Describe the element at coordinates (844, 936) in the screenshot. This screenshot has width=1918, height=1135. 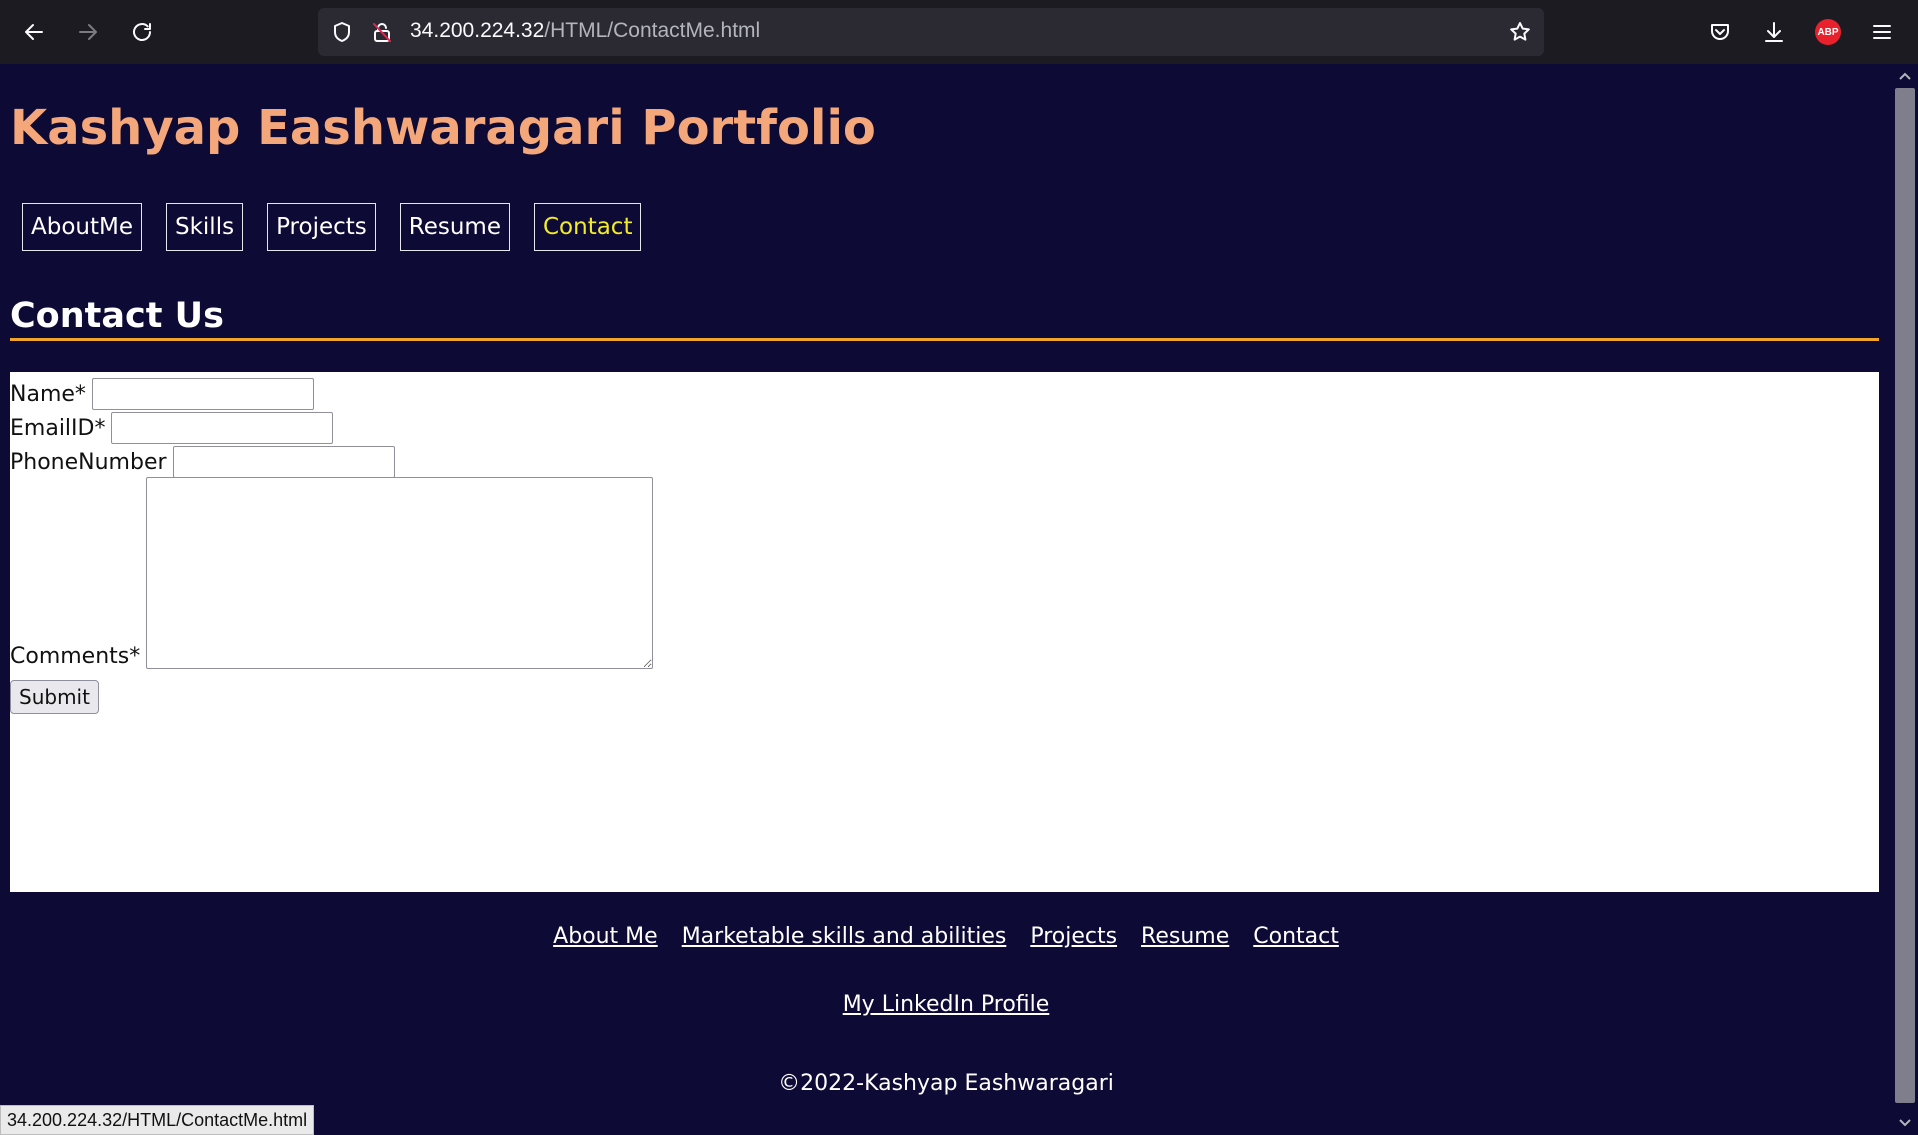
I see `footer-link-skills: Marketable skills and abilities` at that location.